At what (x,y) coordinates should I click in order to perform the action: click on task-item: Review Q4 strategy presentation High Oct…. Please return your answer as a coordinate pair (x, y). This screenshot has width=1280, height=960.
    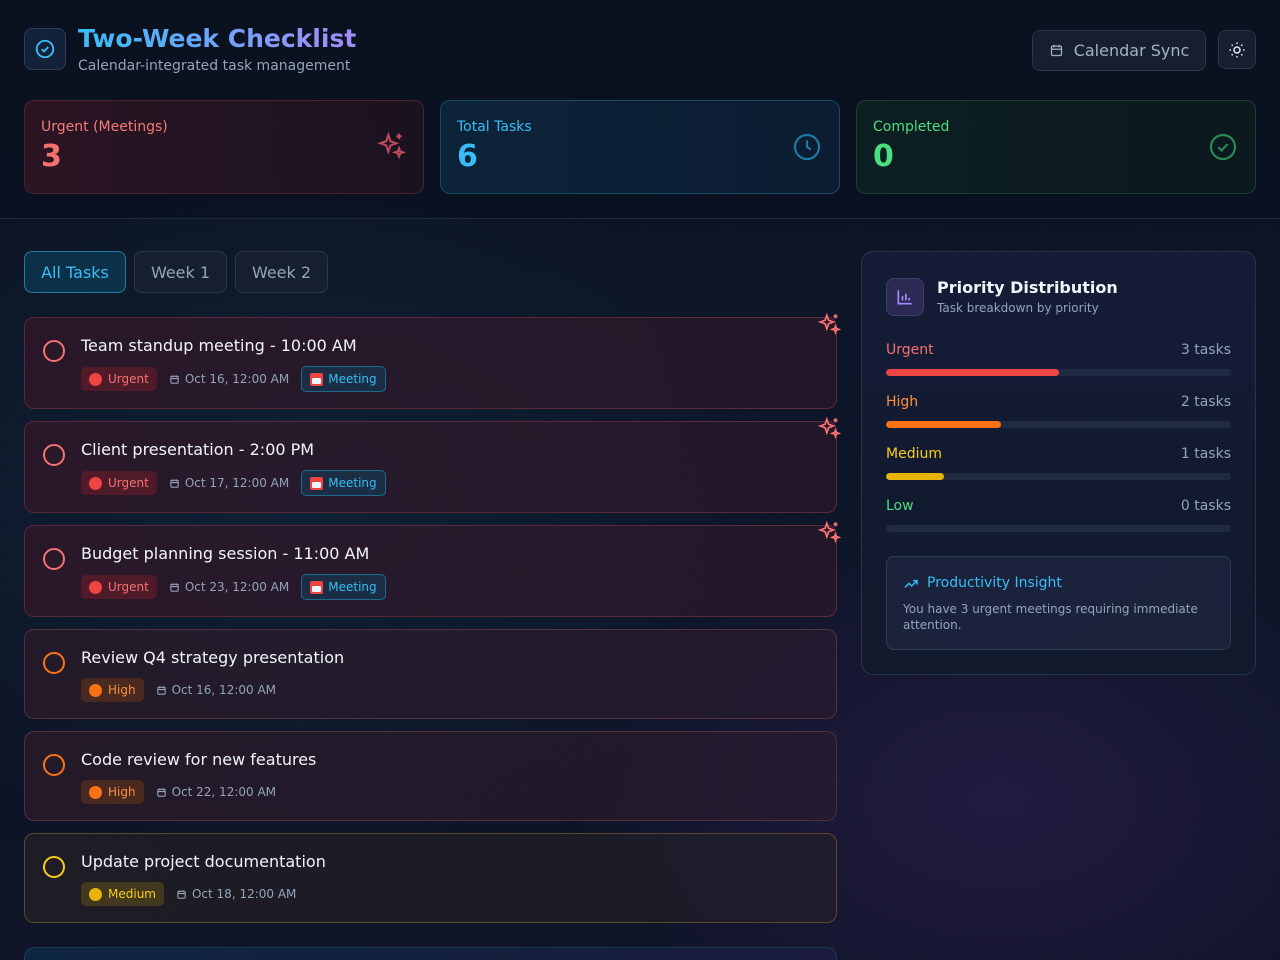
    Looking at the image, I should click on (430, 674).